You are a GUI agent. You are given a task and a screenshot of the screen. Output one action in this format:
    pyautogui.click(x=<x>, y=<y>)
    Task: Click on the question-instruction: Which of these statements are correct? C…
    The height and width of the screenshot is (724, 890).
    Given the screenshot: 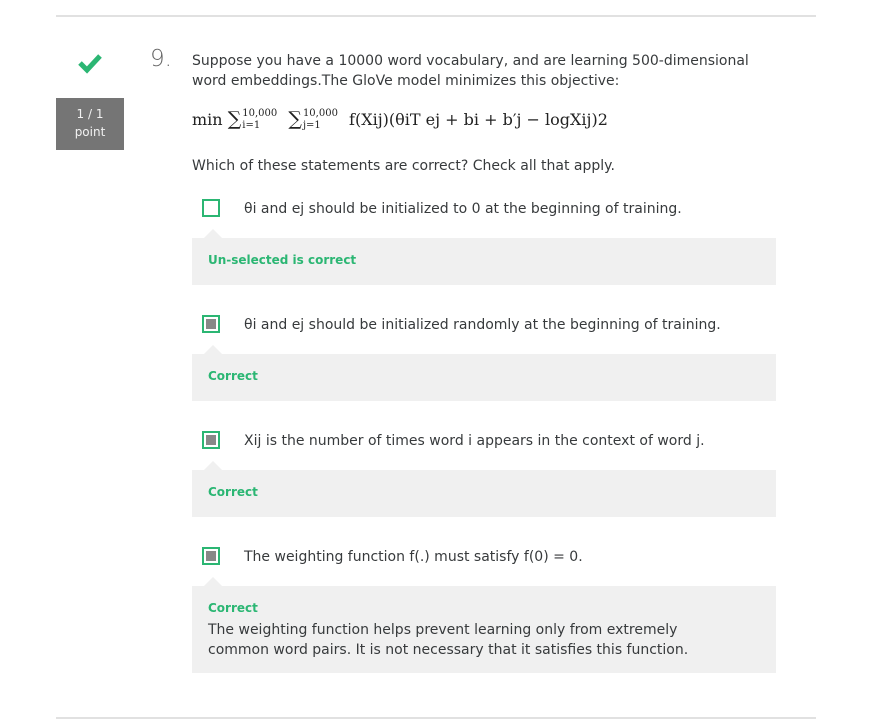 What is the action you would take?
    pyautogui.click(x=403, y=166)
    